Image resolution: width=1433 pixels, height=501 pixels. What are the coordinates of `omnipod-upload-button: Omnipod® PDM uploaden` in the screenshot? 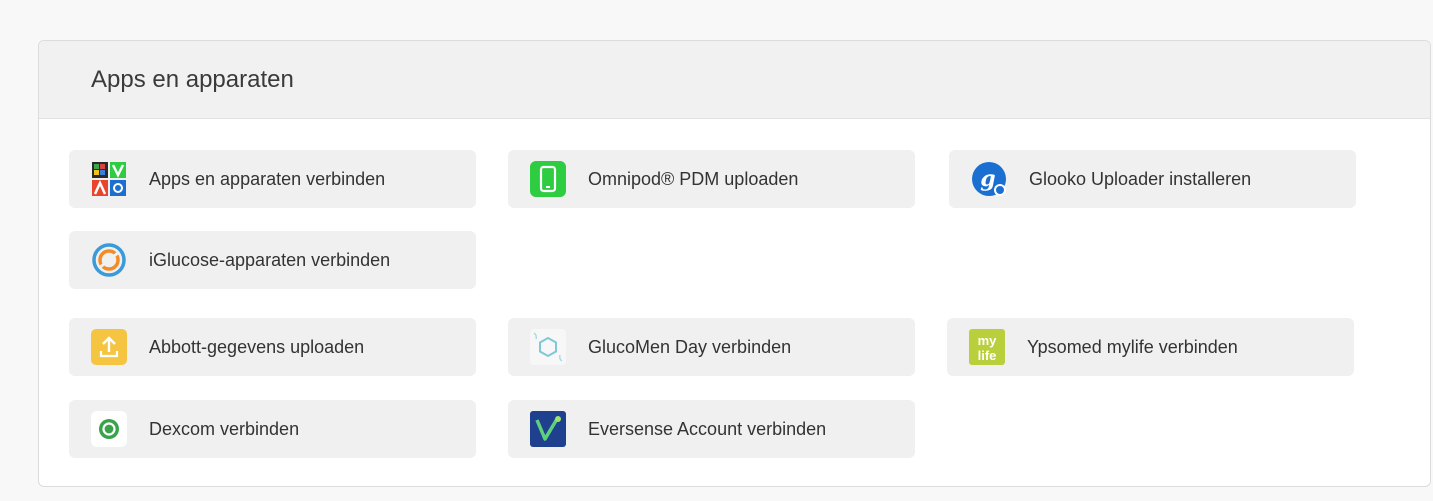 It's located at (711, 179).